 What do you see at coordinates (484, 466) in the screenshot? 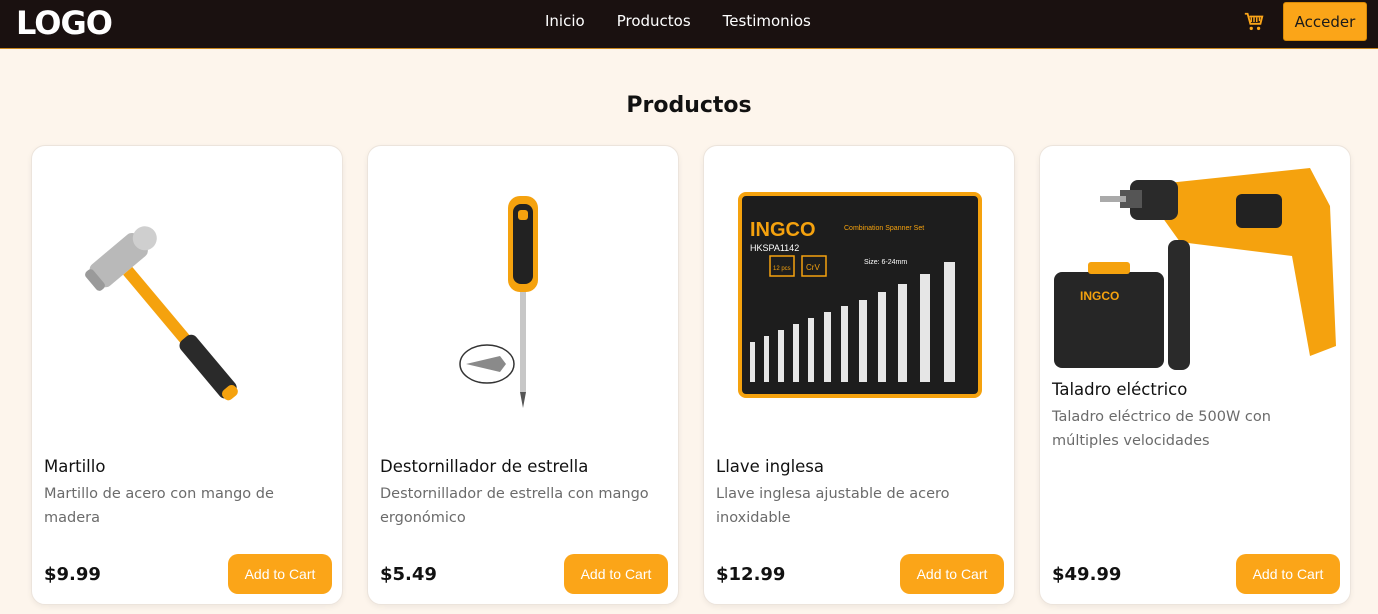
I see `product-name: Destornillador de estrella` at bounding box center [484, 466].